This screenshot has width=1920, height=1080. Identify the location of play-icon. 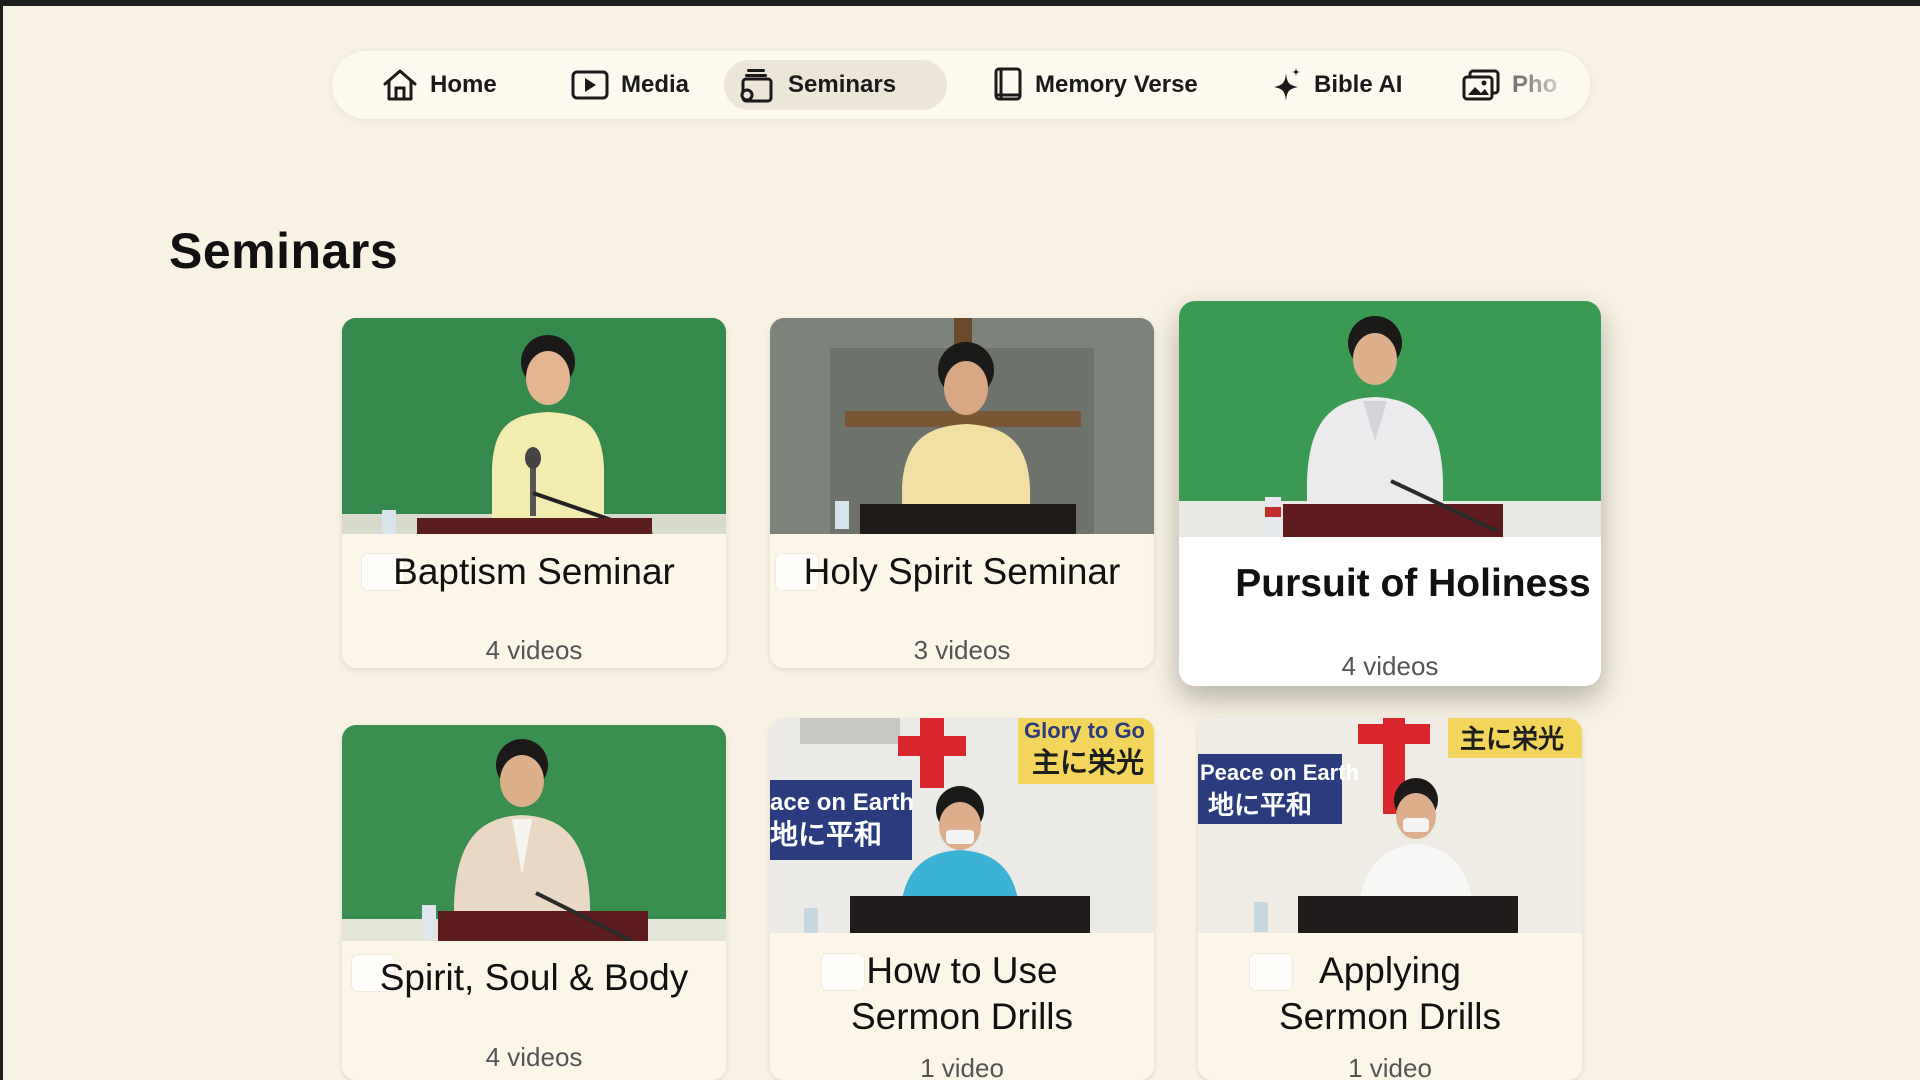
(590, 85).